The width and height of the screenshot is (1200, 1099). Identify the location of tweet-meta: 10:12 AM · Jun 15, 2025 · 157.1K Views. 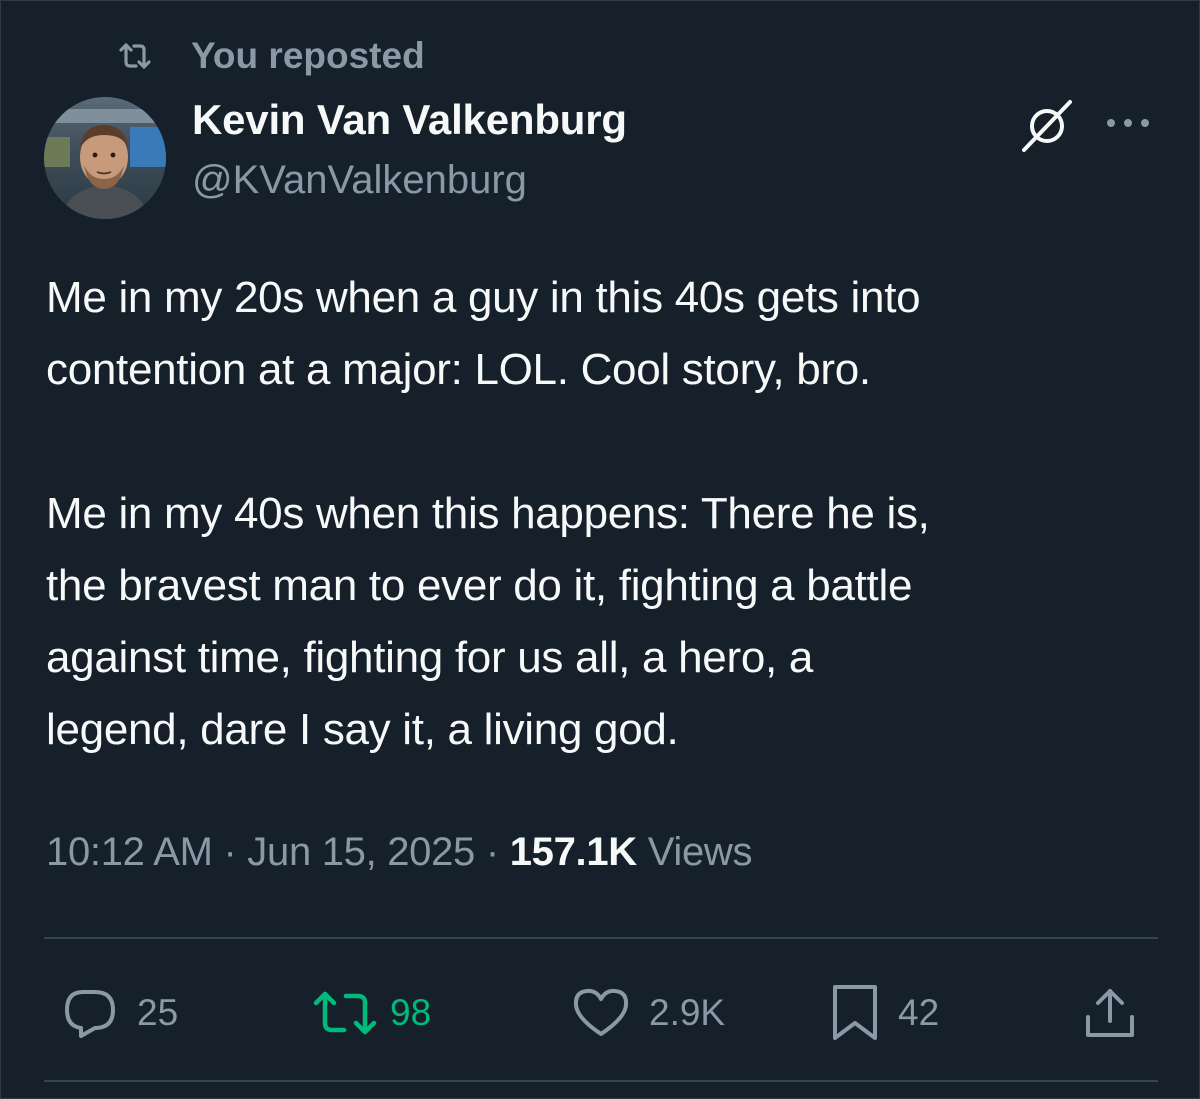
(399, 852).